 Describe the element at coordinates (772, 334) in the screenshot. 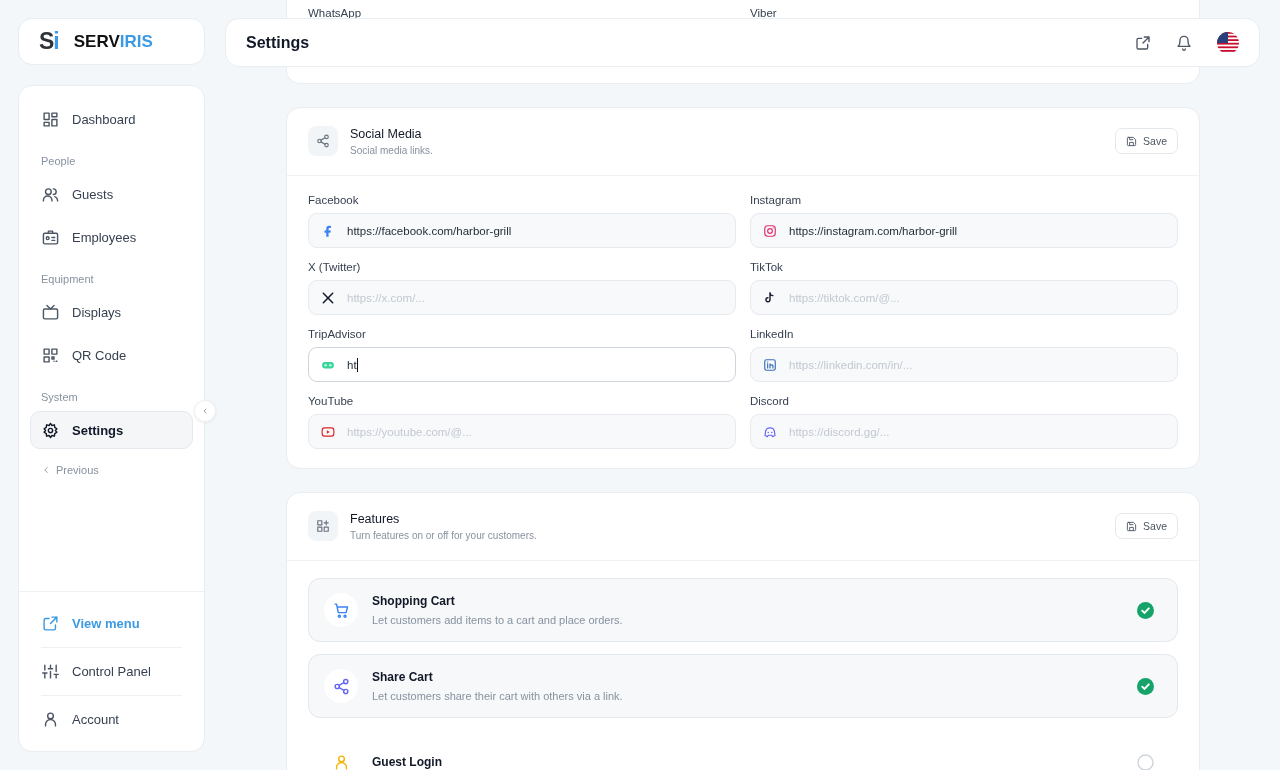

I see `field-label: LinkedIn` at that location.